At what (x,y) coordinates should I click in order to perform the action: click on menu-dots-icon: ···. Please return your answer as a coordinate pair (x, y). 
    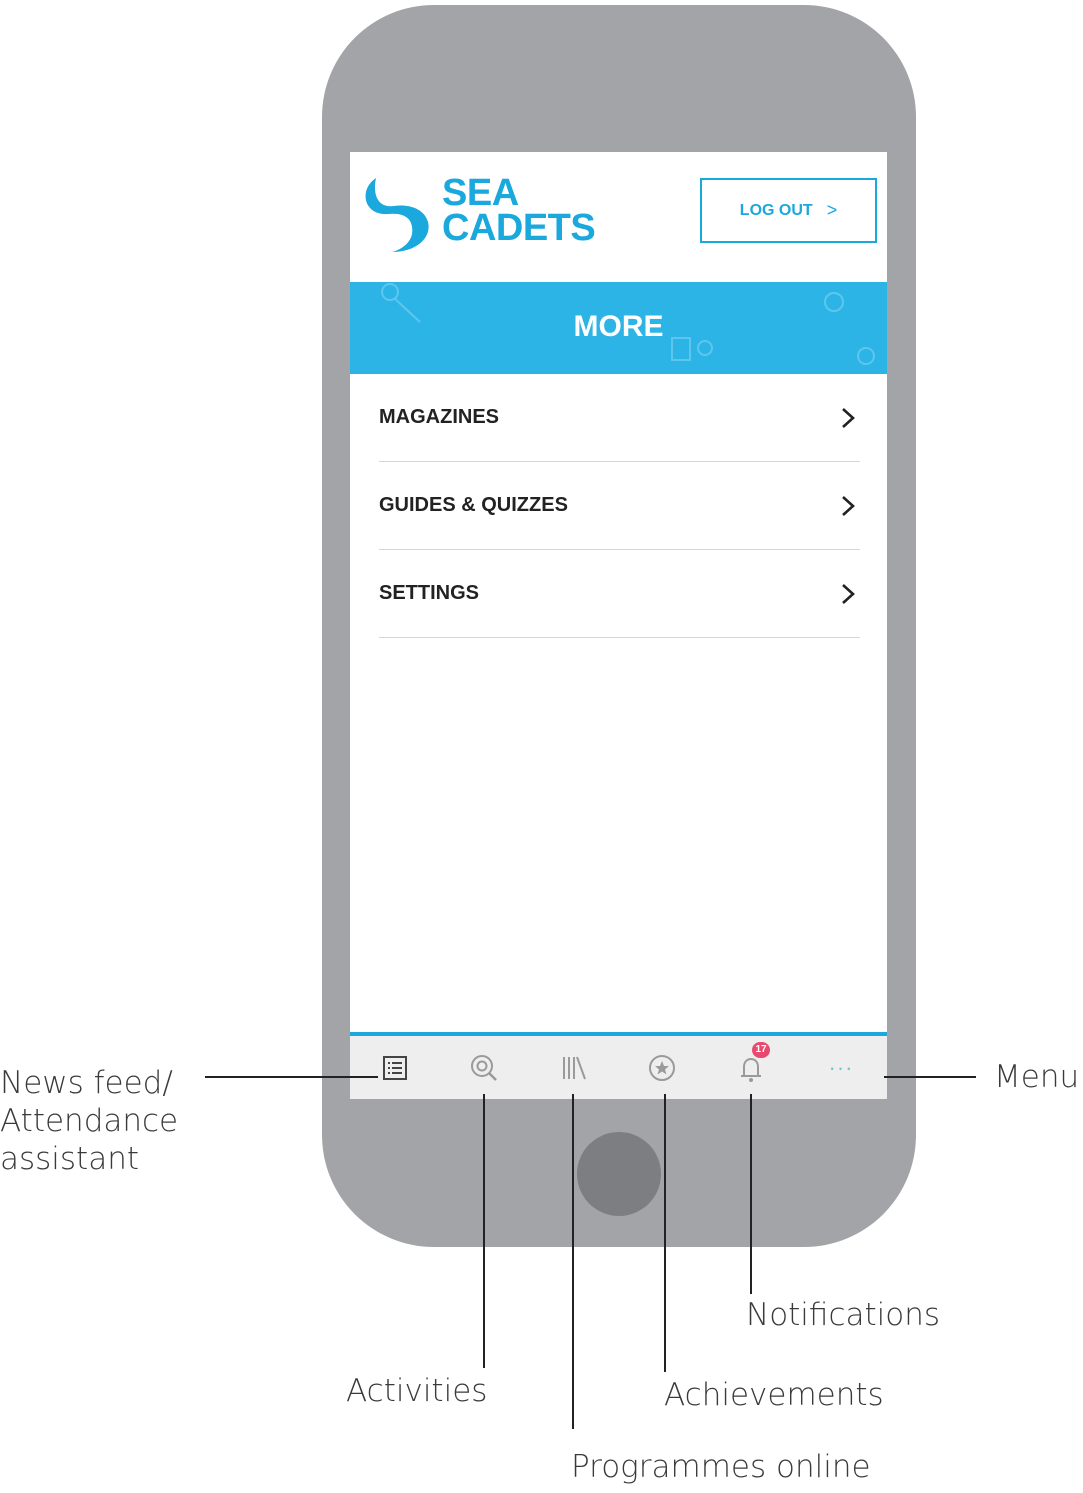
    Looking at the image, I should click on (841, 1067).